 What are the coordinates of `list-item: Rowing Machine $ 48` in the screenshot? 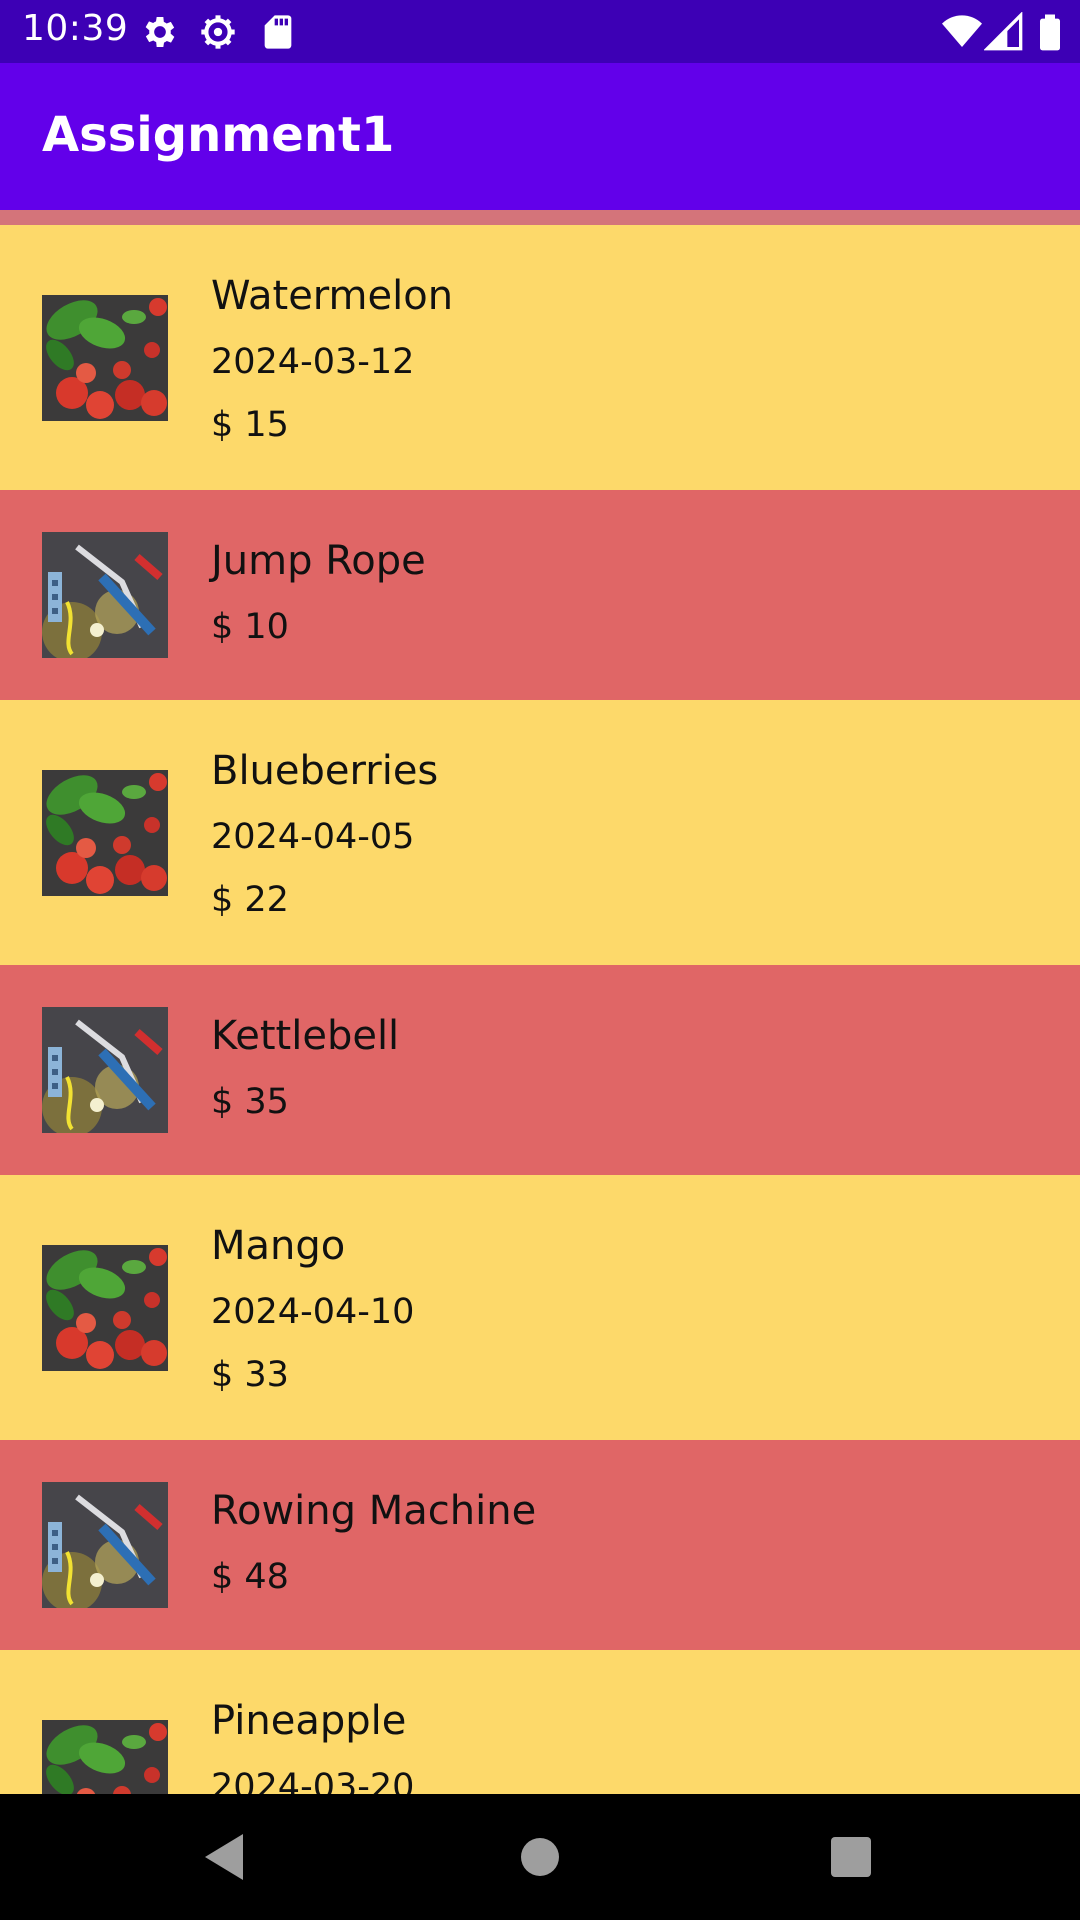 It's located at (540, 1545).